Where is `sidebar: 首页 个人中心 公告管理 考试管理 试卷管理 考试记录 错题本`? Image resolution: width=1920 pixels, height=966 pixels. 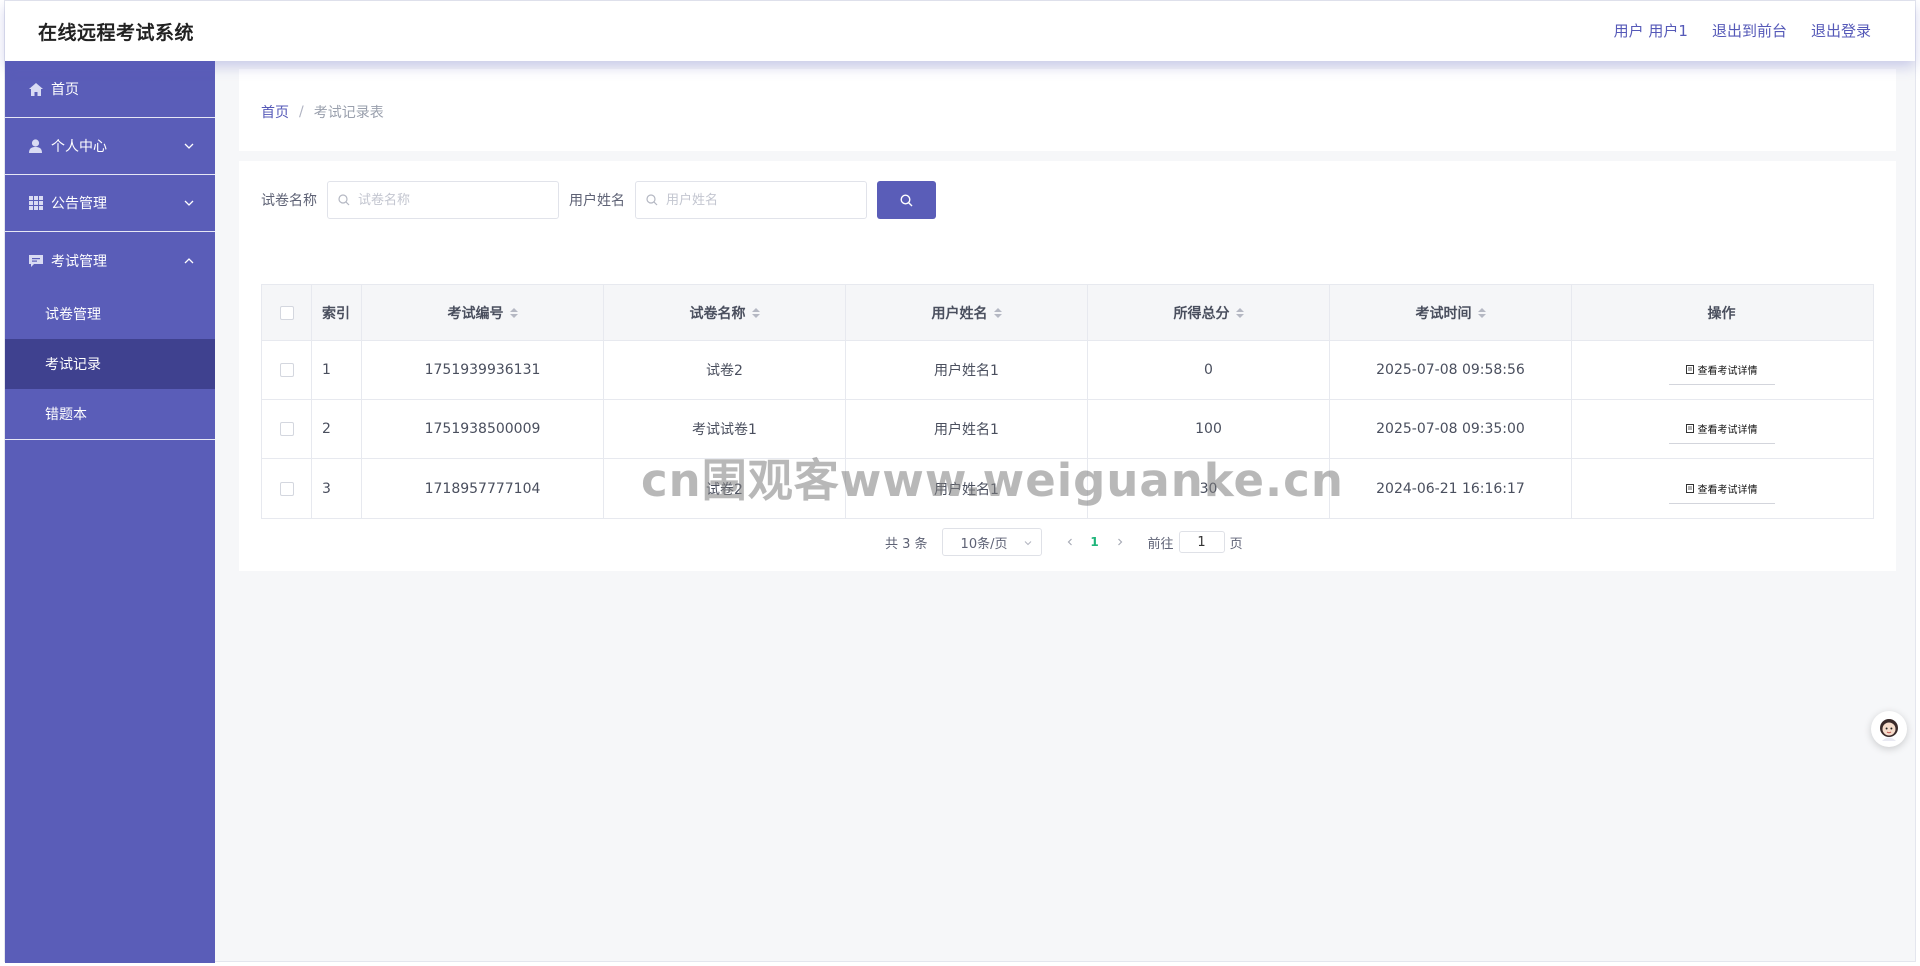
sidebar: 首页 个人中心 公告管理 考试管理 试卷管理 考试记录 错题本 is located at coordinates (110, 512).